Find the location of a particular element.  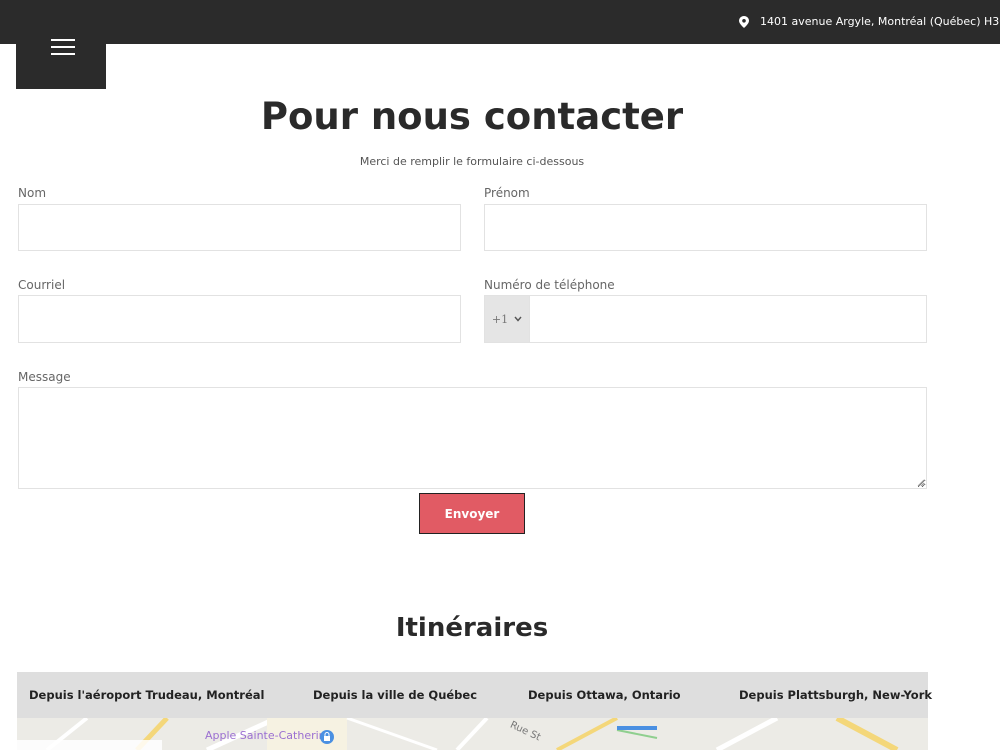

map-view: Apple Sainte-Catherine Rue St is located at coordinates (472, 734).